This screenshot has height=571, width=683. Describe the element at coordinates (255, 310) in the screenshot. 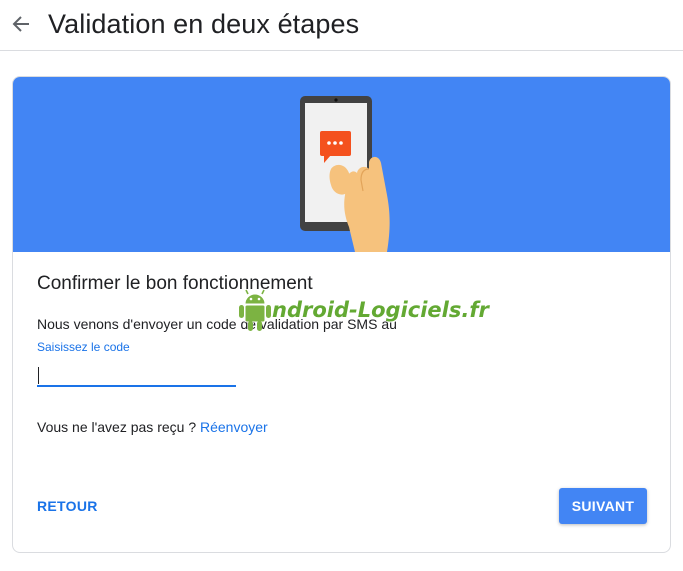

I see `android-robot-icon` at that location.